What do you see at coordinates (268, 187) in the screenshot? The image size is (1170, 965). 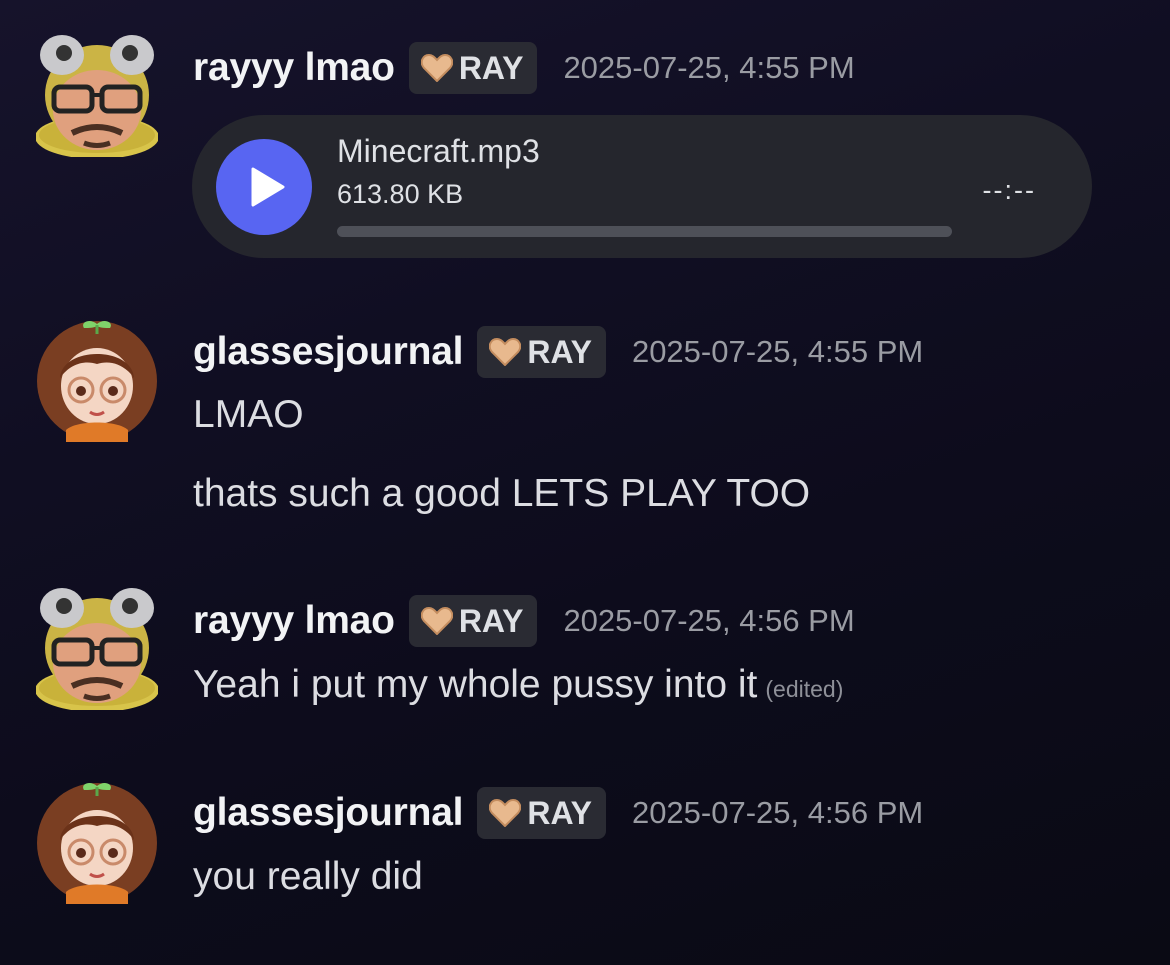 I see `play-icon` at bounding box center [268, 187].